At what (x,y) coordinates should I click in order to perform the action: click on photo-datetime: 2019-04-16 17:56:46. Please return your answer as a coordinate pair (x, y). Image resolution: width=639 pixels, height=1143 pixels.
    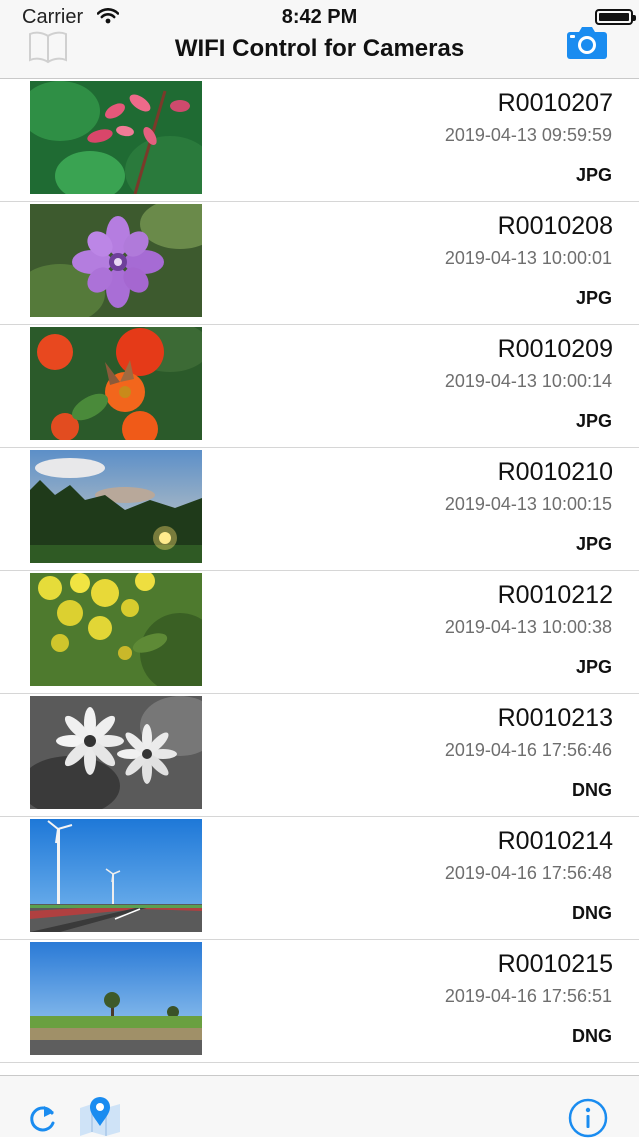
    Looking at the image, I should click on (528, 750).